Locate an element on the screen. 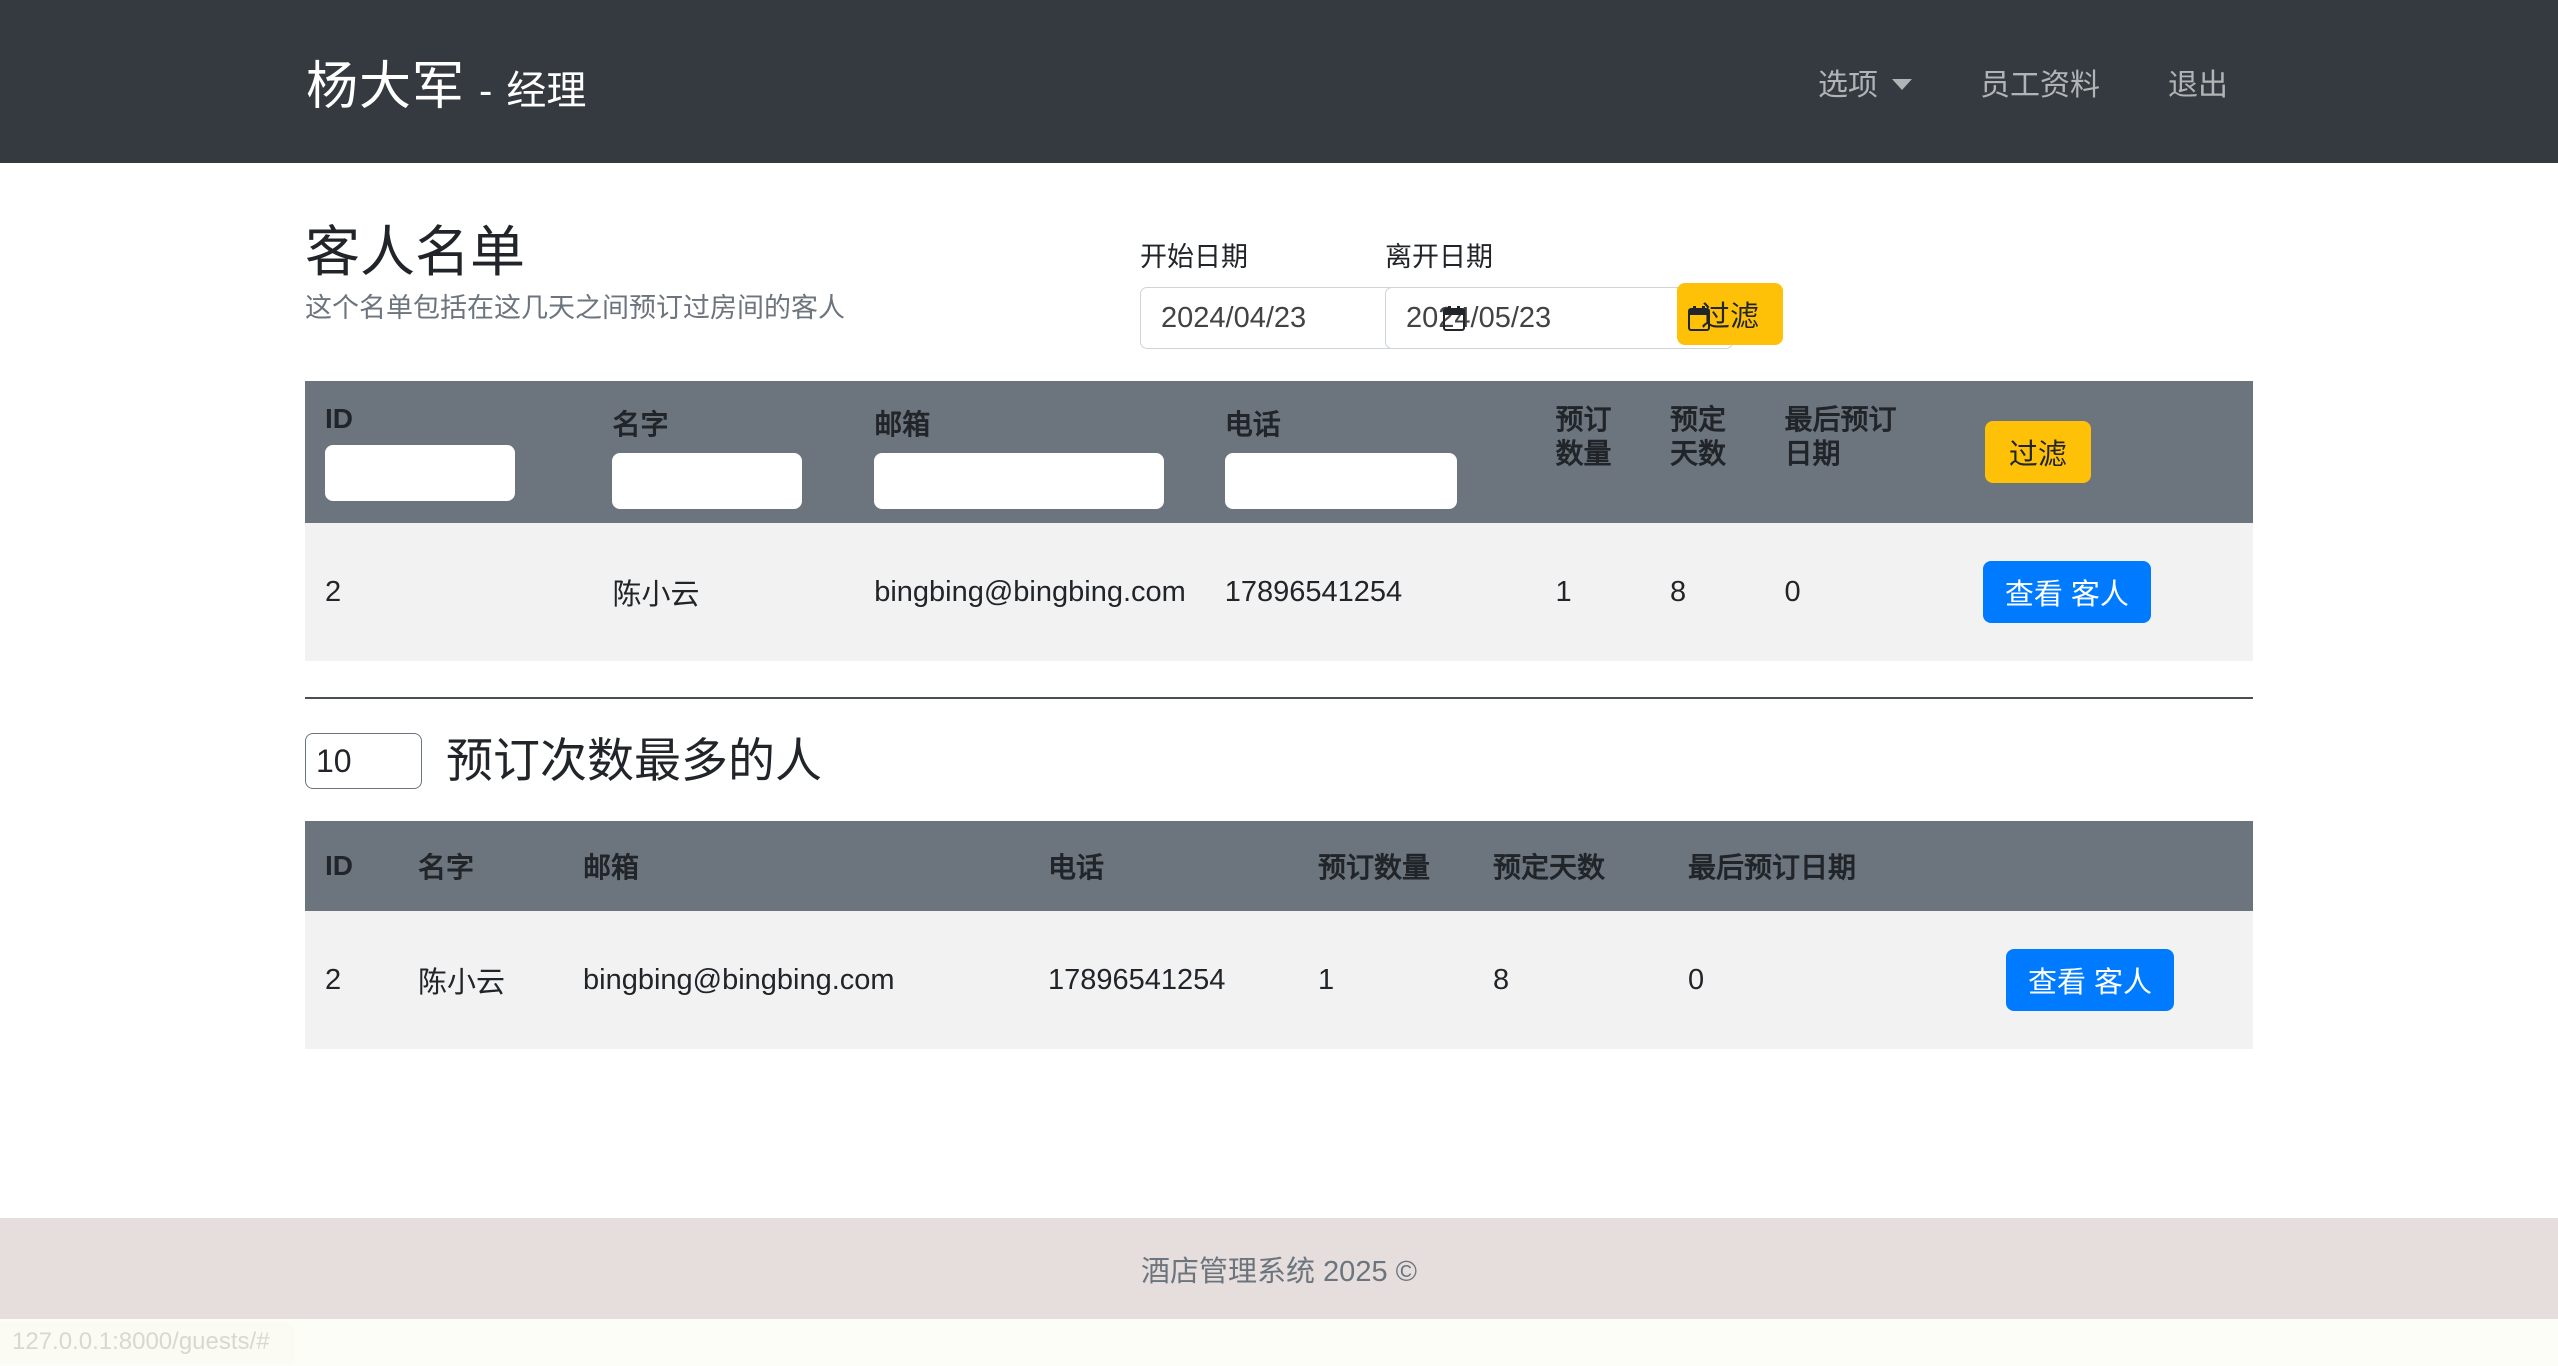  column-nights: 预定天数 is located at coordinates (1570, 866).